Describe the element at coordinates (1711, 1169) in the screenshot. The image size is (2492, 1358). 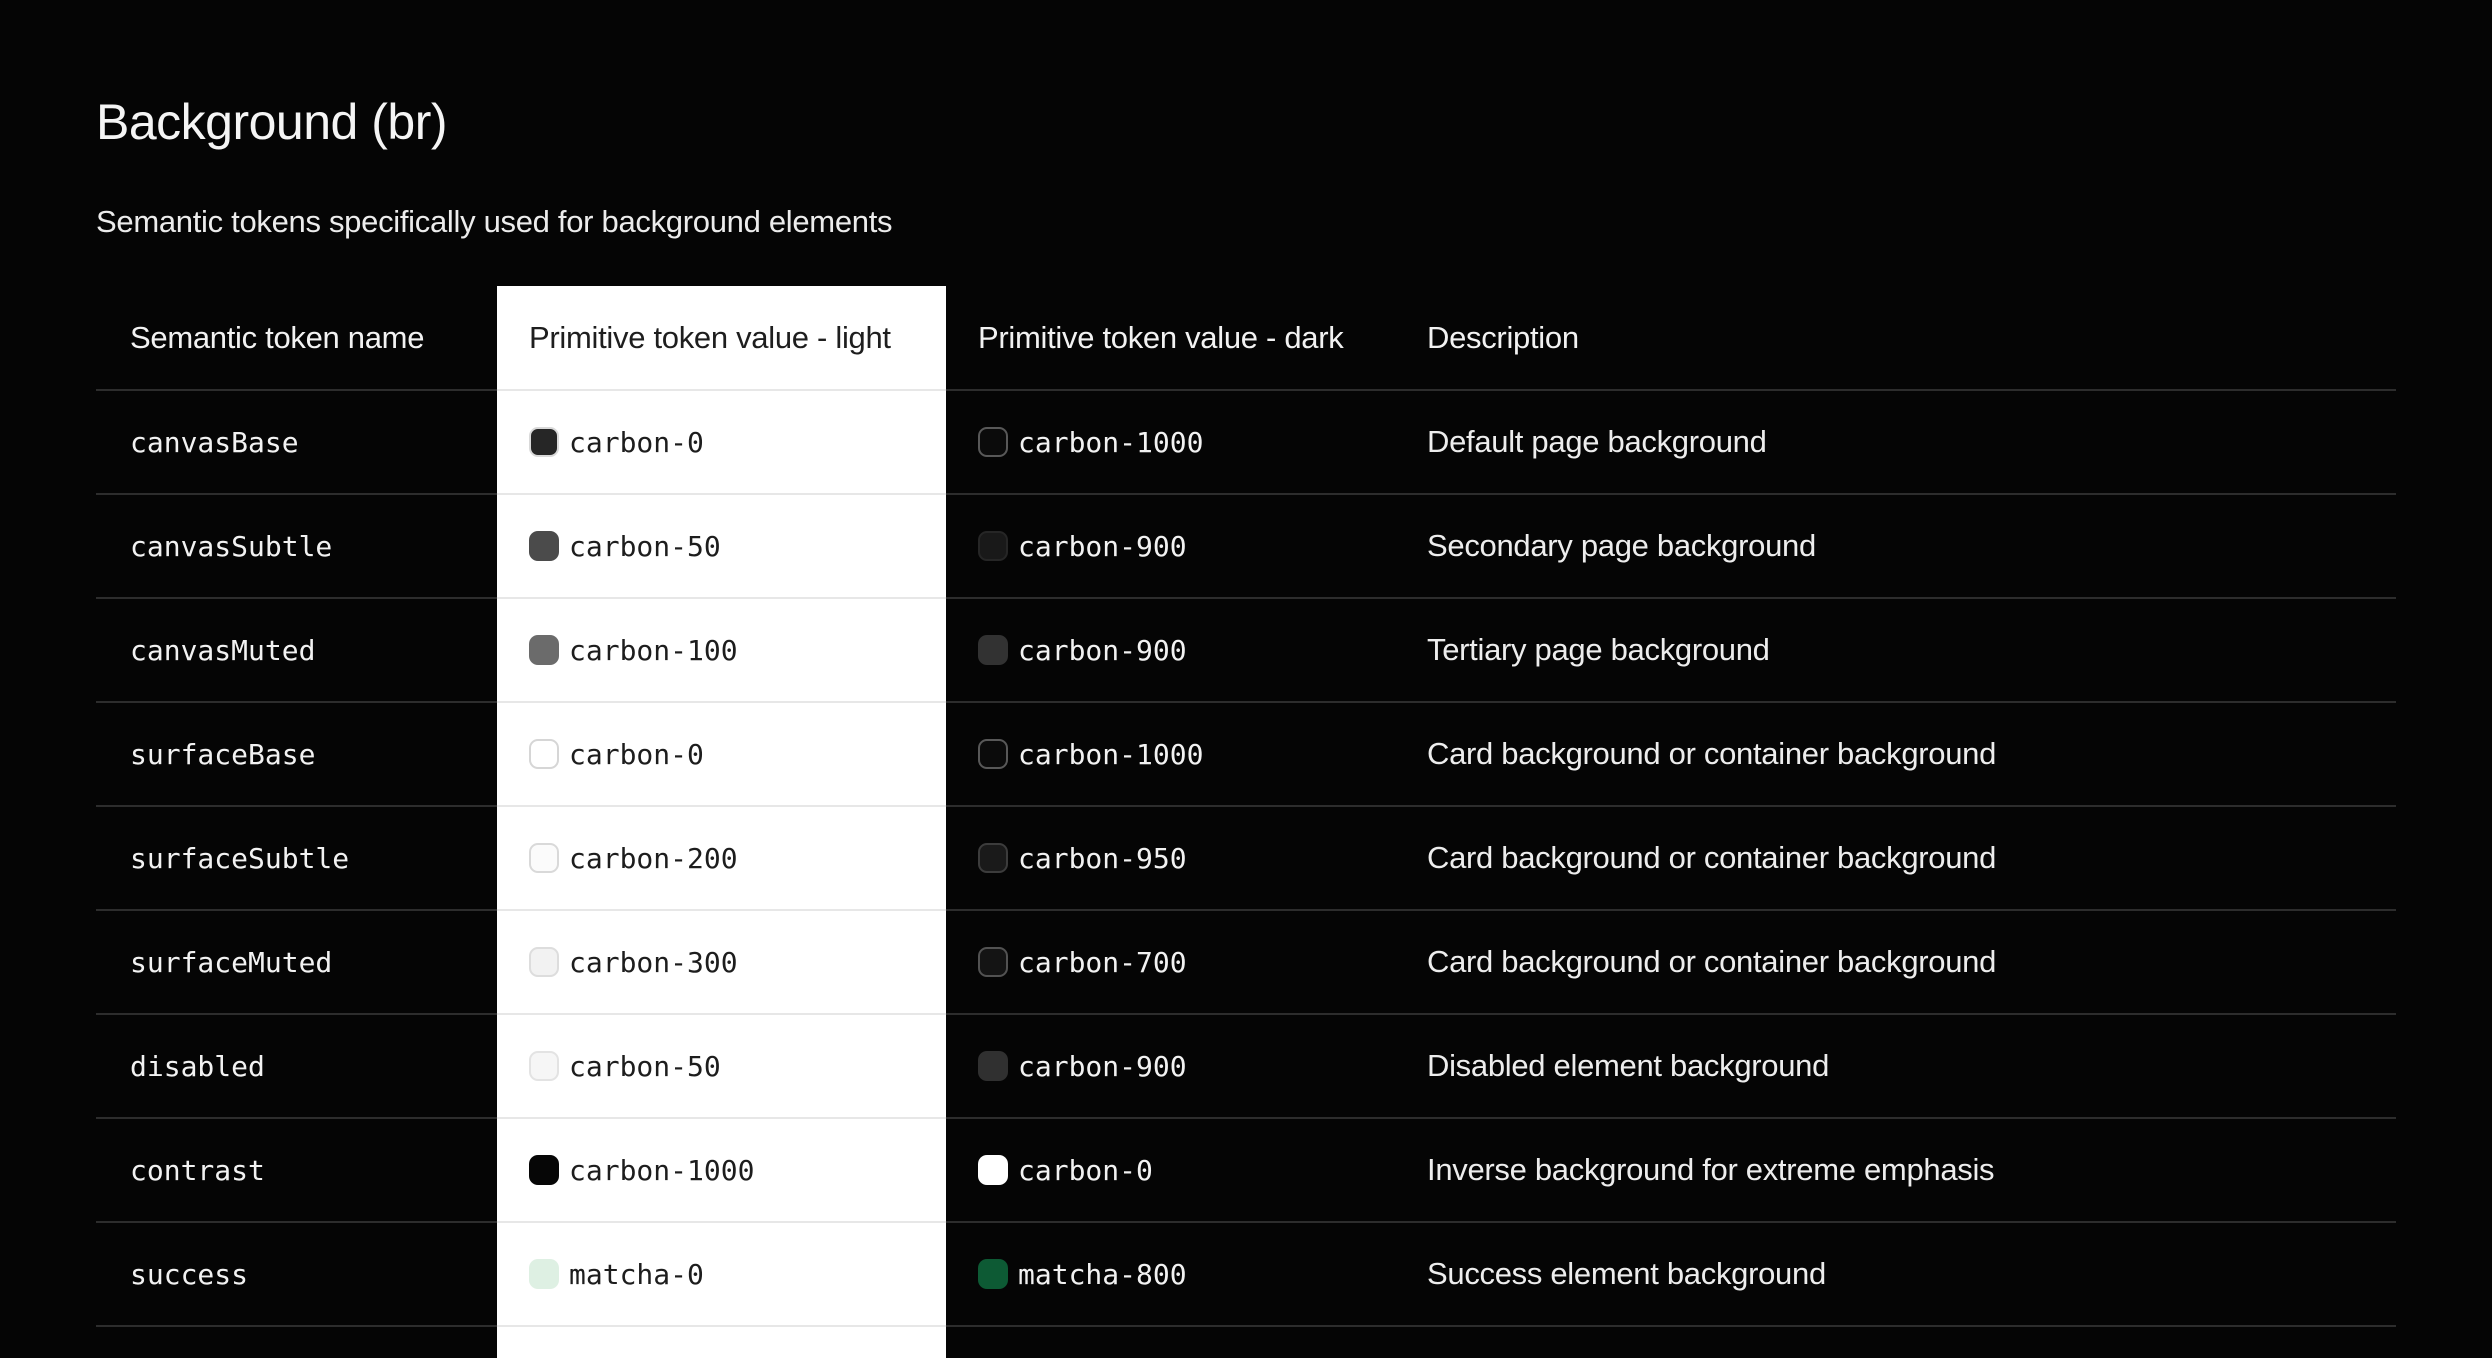
I see `token-description: Inverse background for extreme emphasis` at that location.